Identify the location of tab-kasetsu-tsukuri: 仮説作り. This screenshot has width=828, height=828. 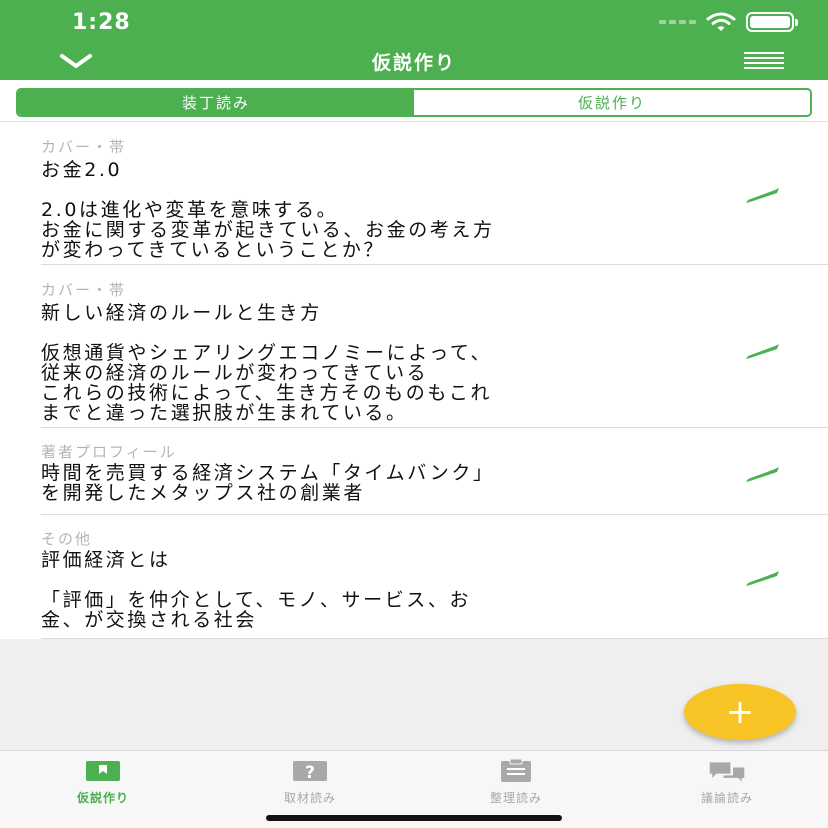
(103, 782).